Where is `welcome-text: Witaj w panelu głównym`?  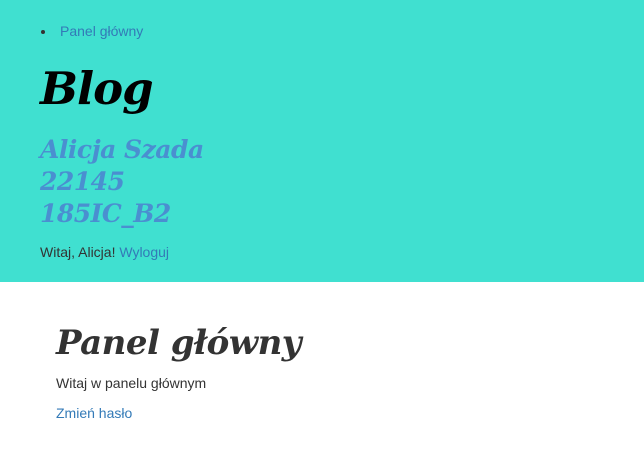 welcome-text: Witaj w panelu głównym is located at coordinates (131, 383).